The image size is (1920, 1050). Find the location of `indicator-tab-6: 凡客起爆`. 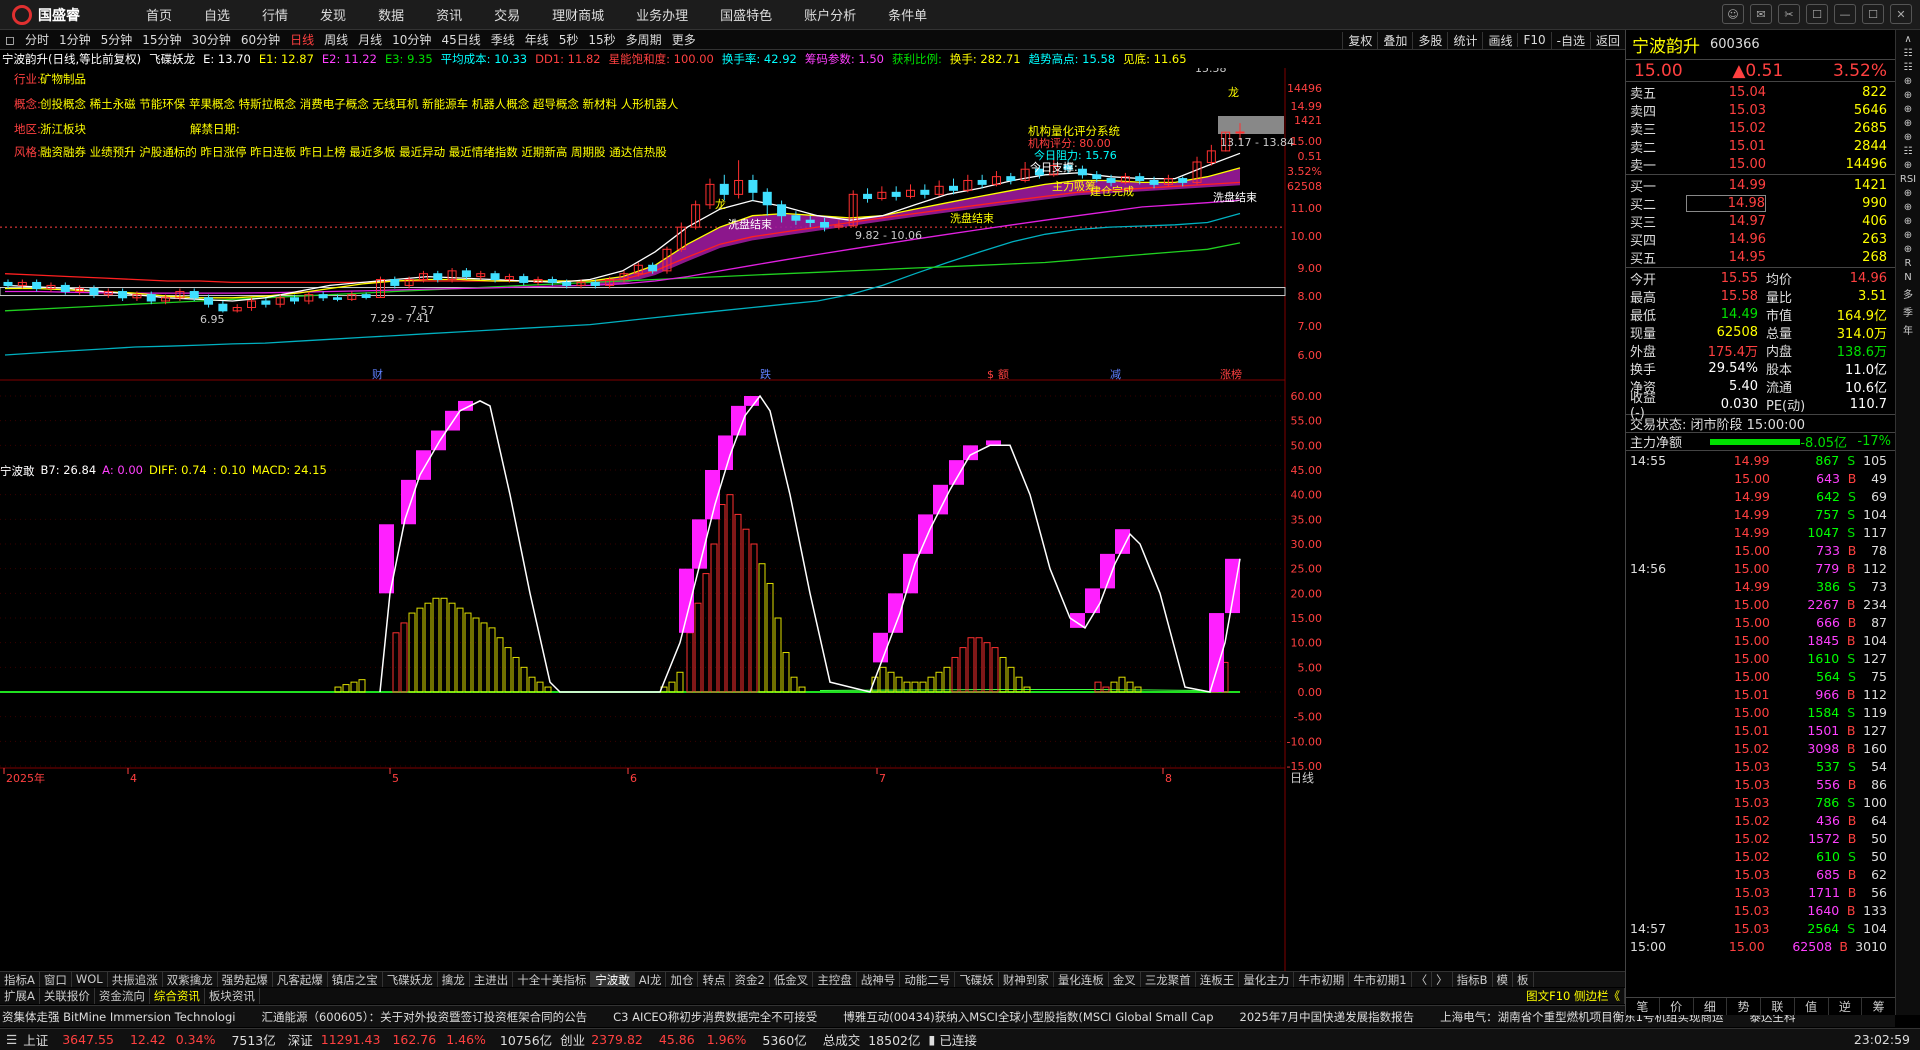

indicator-tab-6: 凡客起爆 is located at coordinates (300, 979).